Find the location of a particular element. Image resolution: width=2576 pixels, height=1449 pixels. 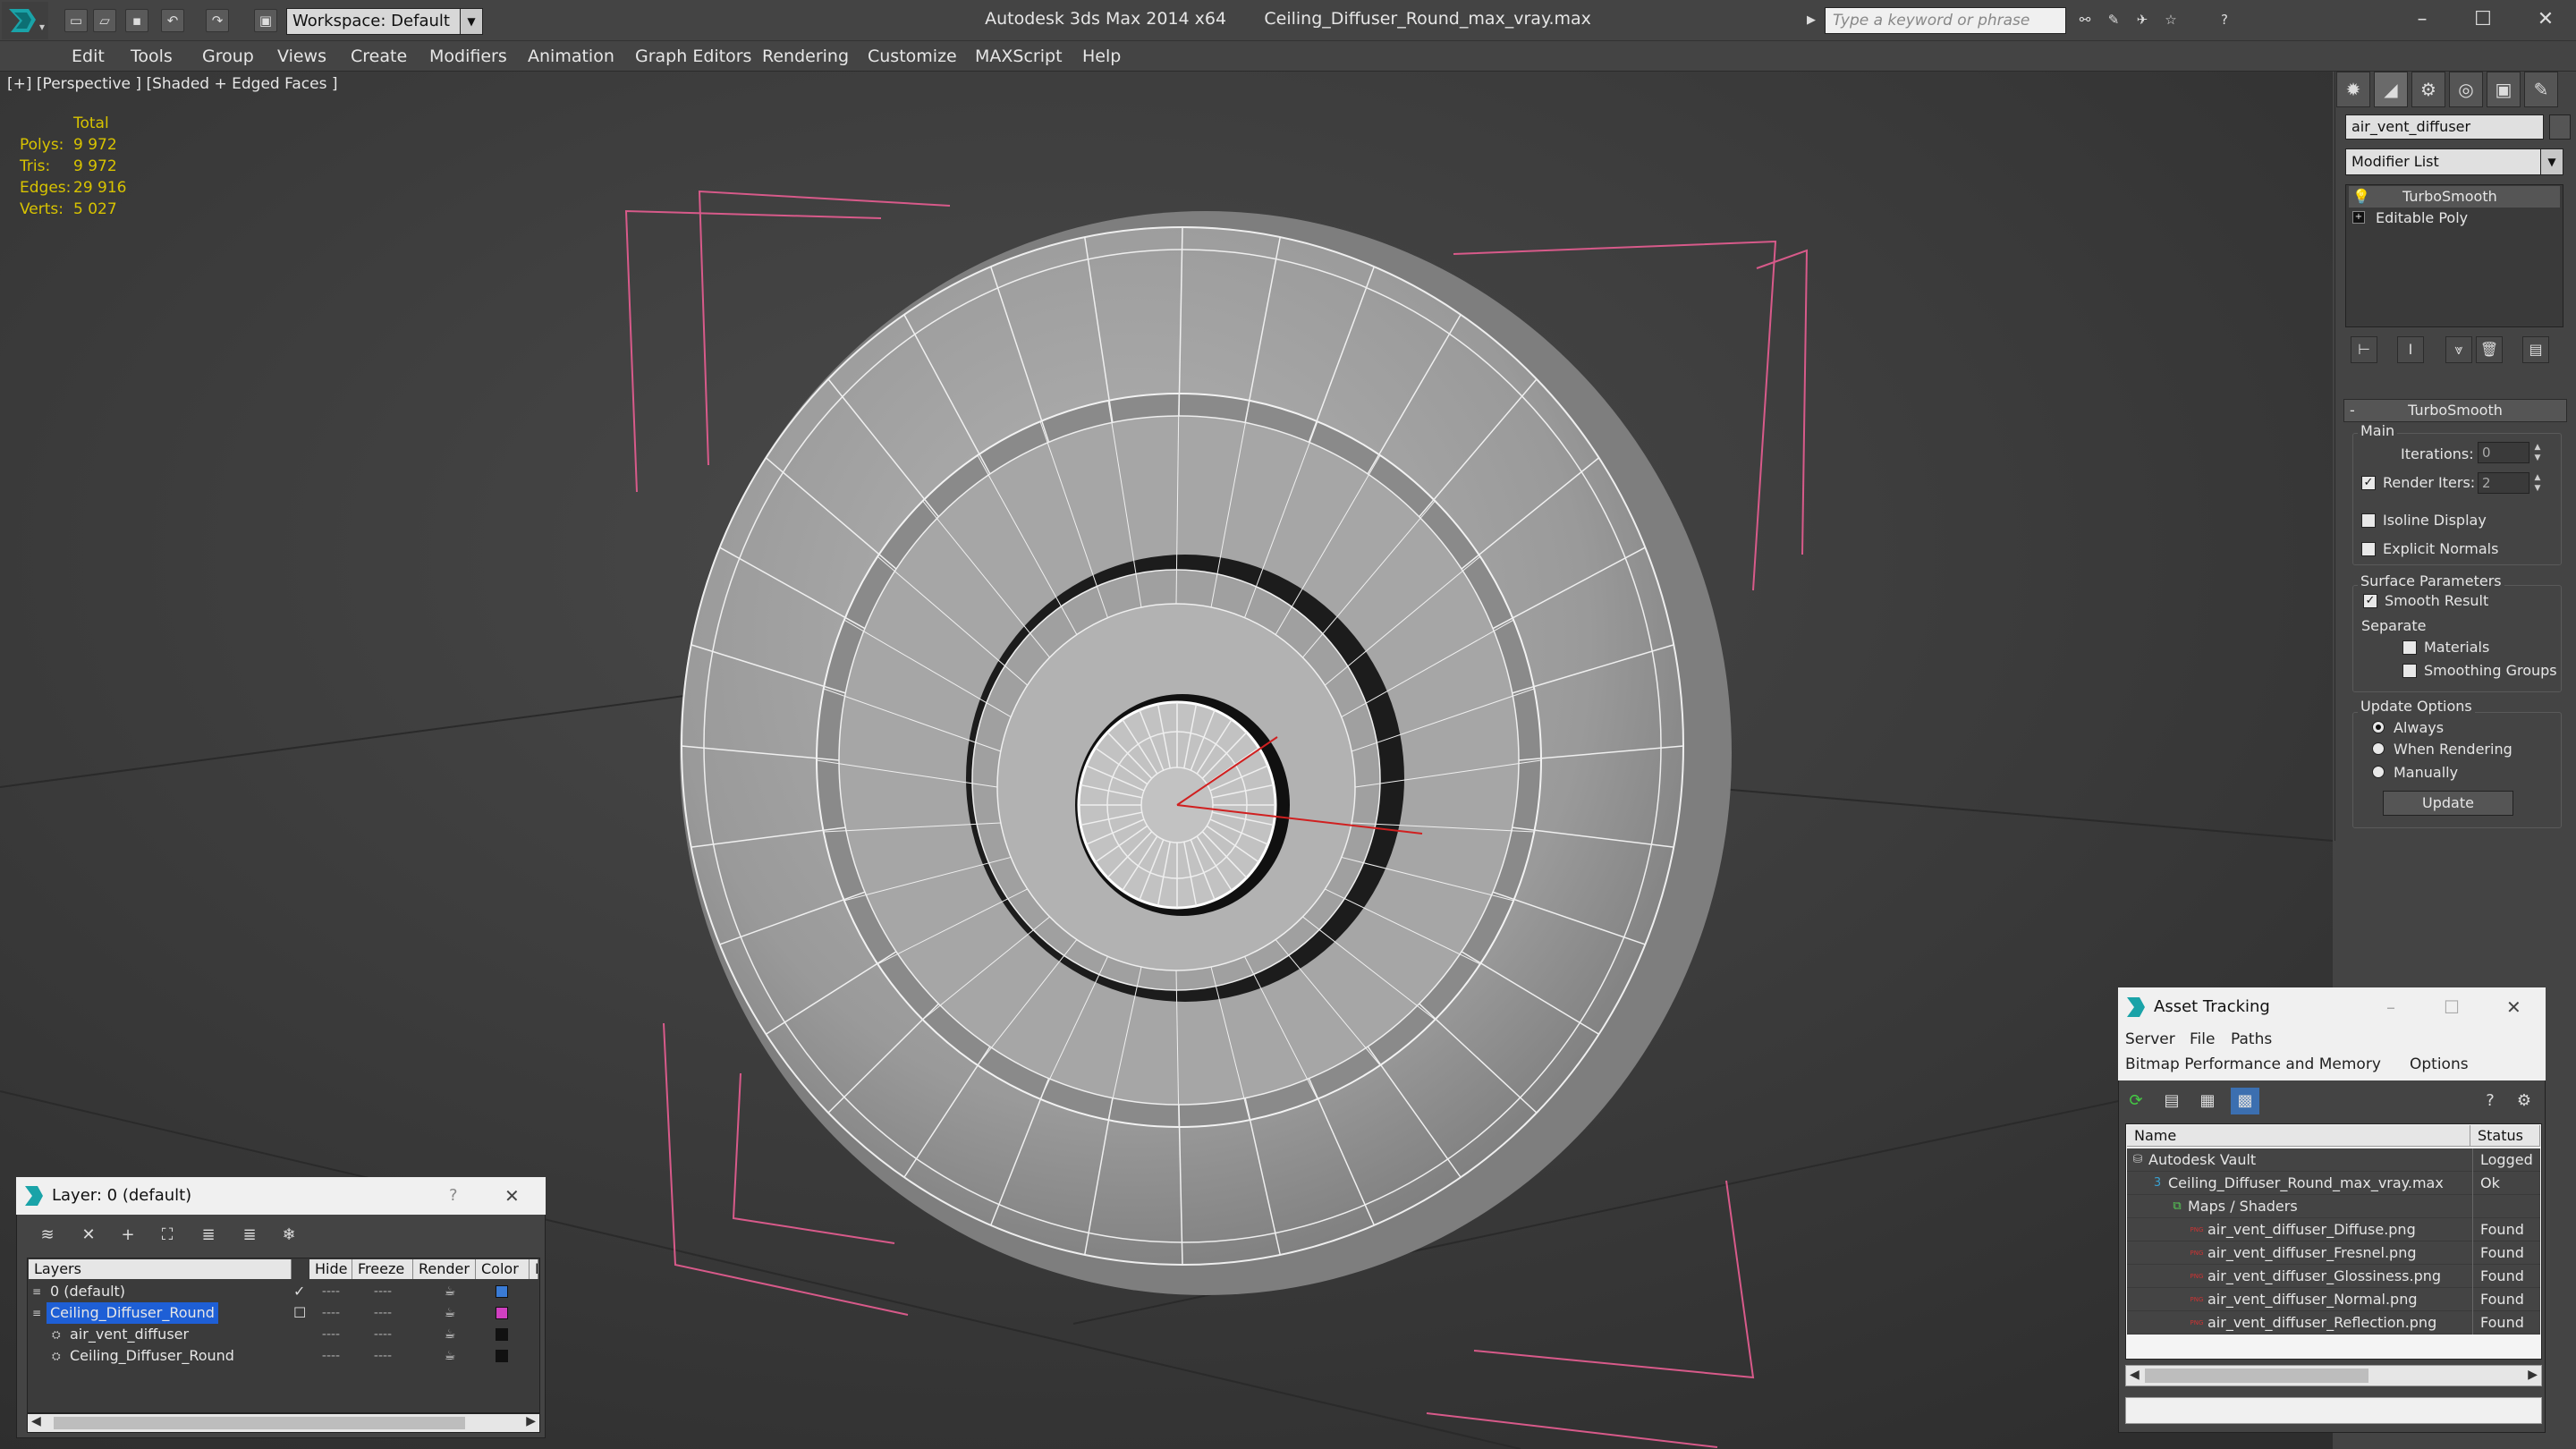

smoothing-groups-checkbox is located at coordinates (2409, 671).